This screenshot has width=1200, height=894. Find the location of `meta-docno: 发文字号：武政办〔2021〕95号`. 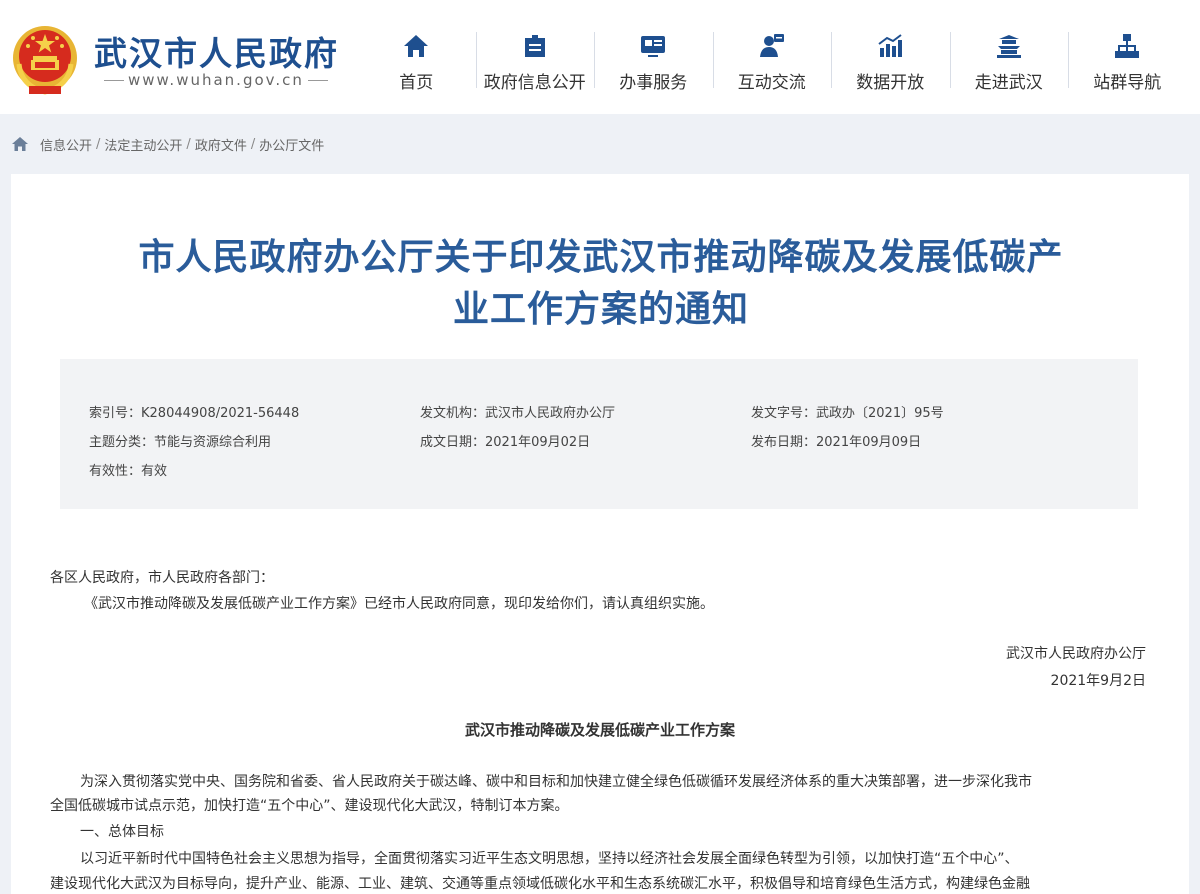

meta-docno: 发文字号：武政办〔2021〕95号 is located at coordinates (847, 411).